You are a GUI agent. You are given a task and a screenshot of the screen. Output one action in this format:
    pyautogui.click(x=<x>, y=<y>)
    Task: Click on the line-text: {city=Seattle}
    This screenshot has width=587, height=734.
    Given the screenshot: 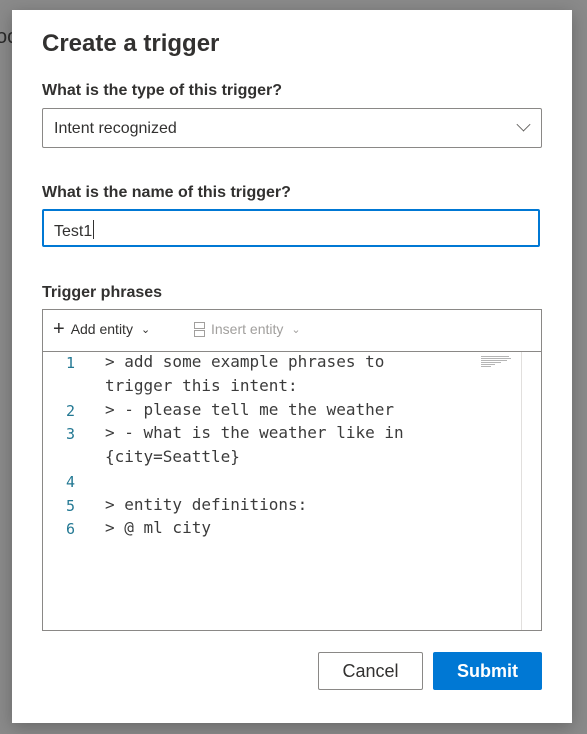 What is the action you would take?
    pyautogui.click(x=172, y=456)
    